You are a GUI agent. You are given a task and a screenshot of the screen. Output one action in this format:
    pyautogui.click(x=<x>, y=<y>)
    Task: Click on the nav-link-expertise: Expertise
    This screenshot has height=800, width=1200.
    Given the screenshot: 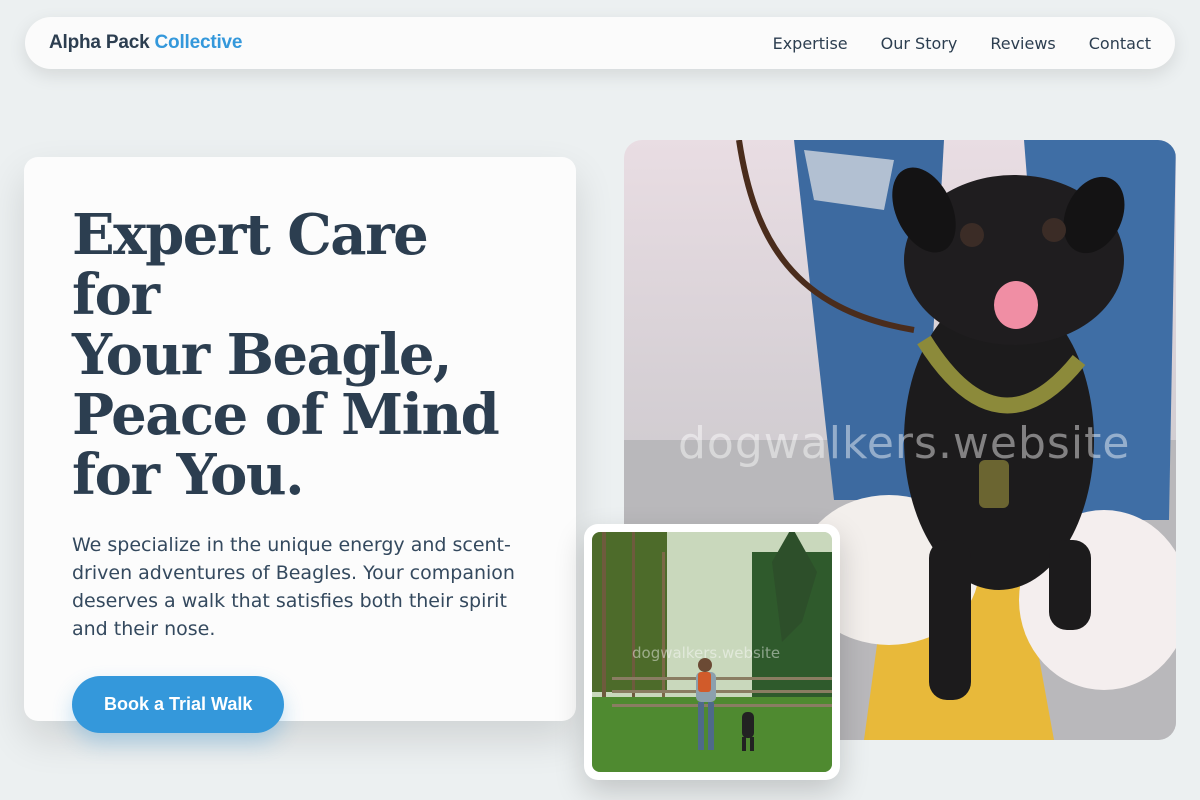 What is the action you would take?
    pyautogui.click(x=810, y=43)
    